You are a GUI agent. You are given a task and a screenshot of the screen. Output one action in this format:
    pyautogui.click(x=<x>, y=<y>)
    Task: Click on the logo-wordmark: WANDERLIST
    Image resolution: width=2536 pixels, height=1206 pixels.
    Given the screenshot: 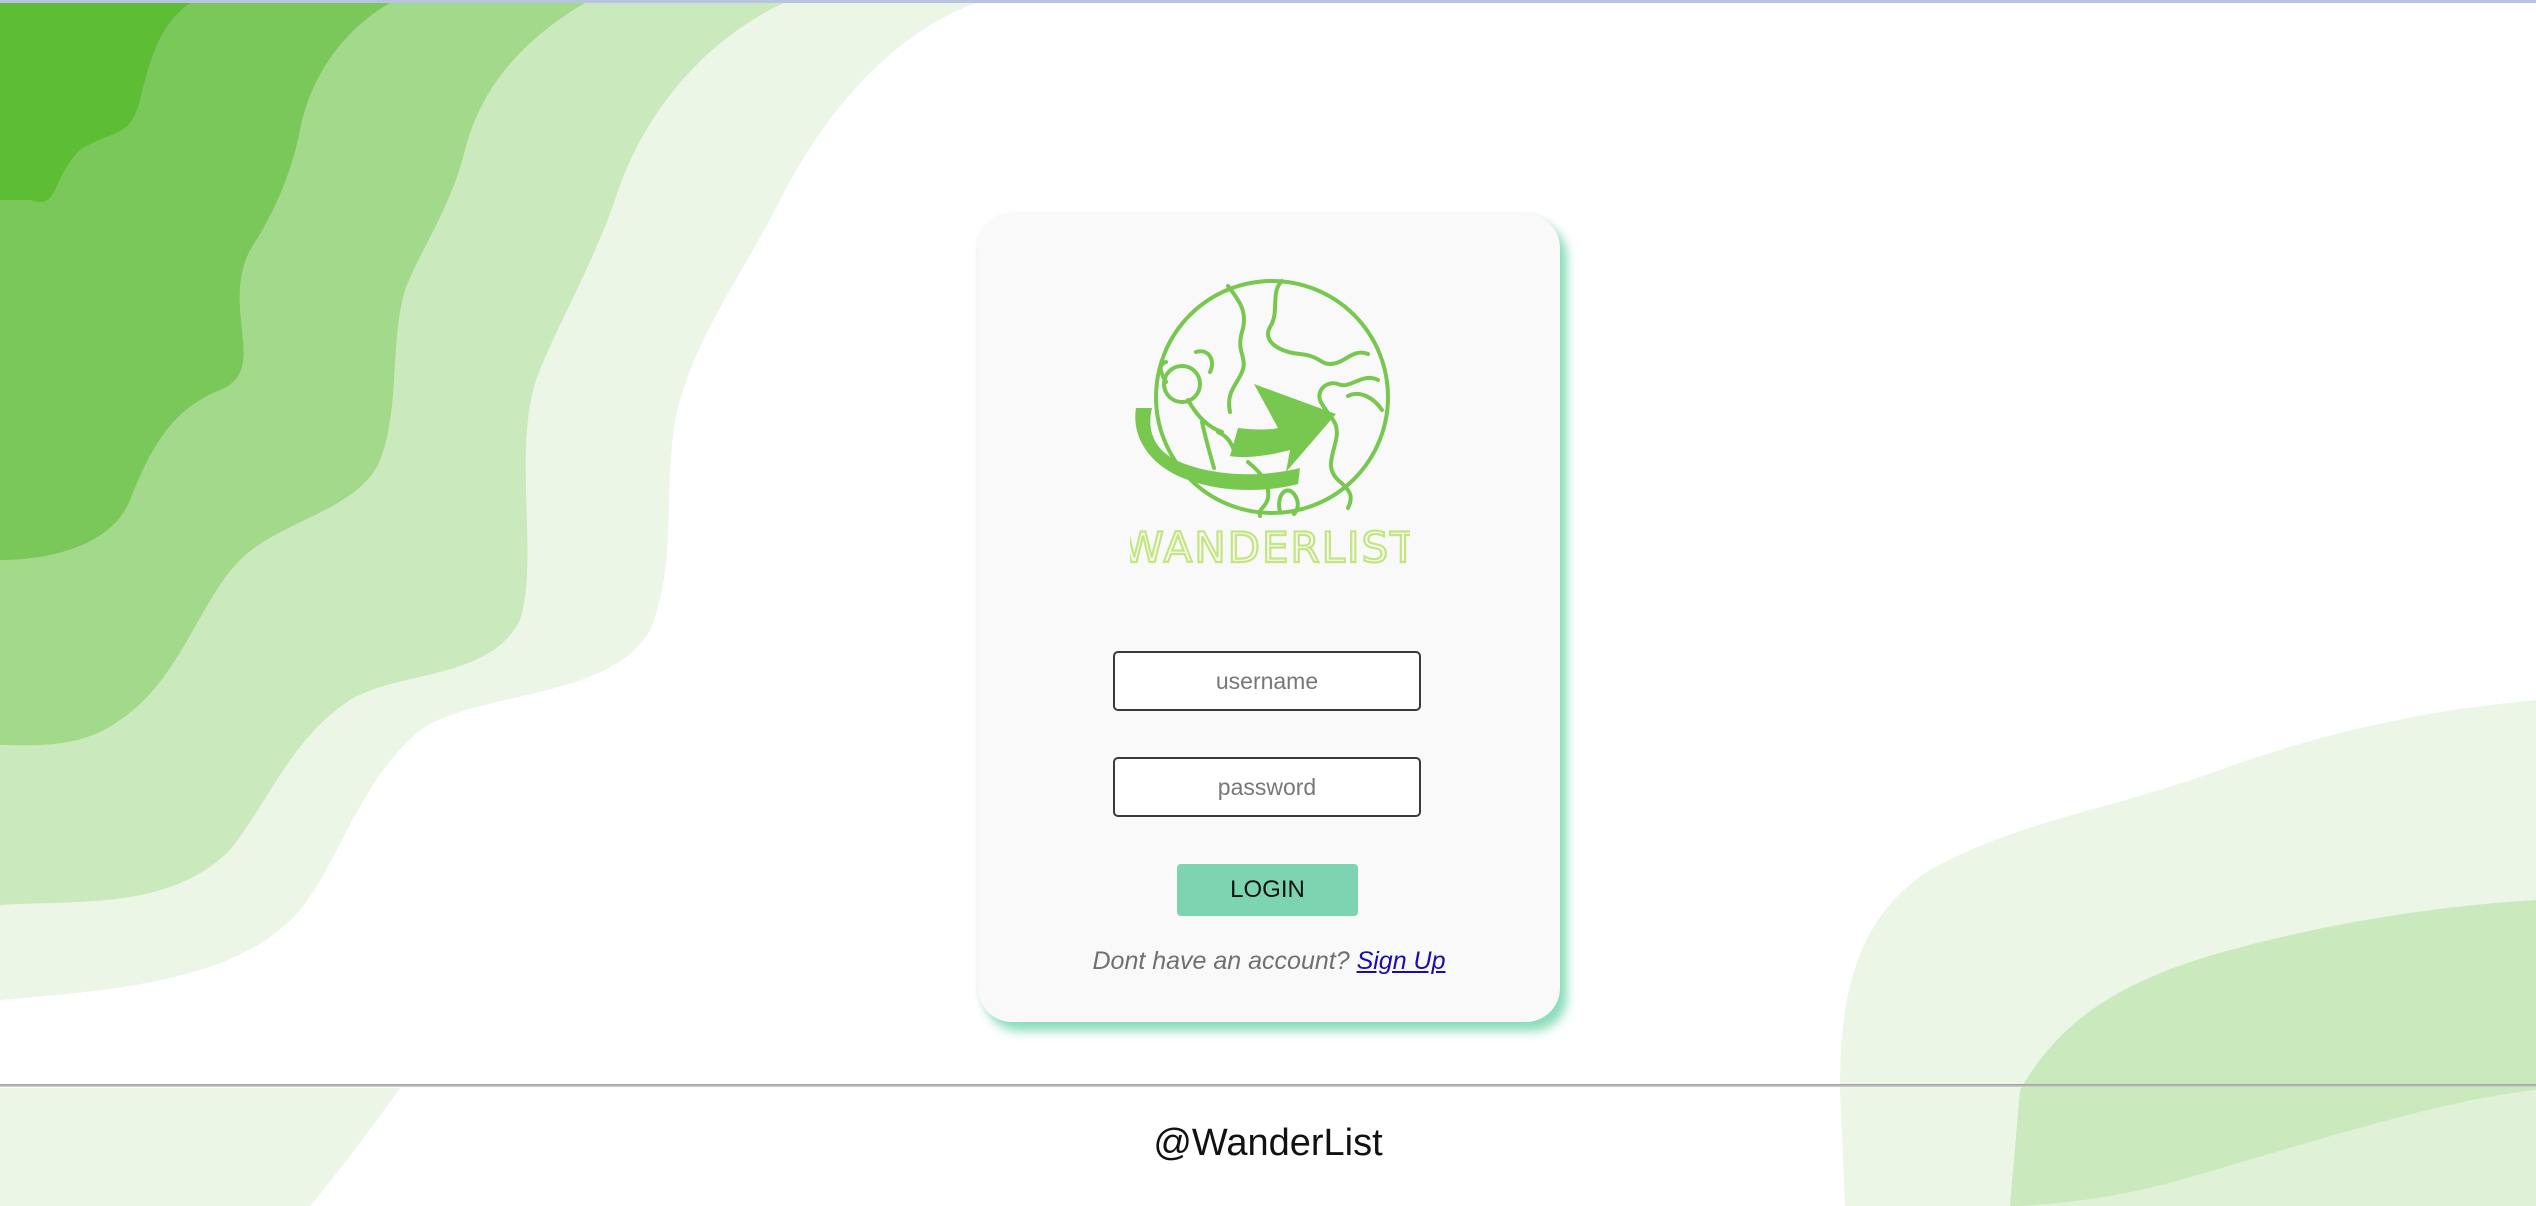 What is the action you would take?
    pyautogui.click(x=1270, y=547)
    